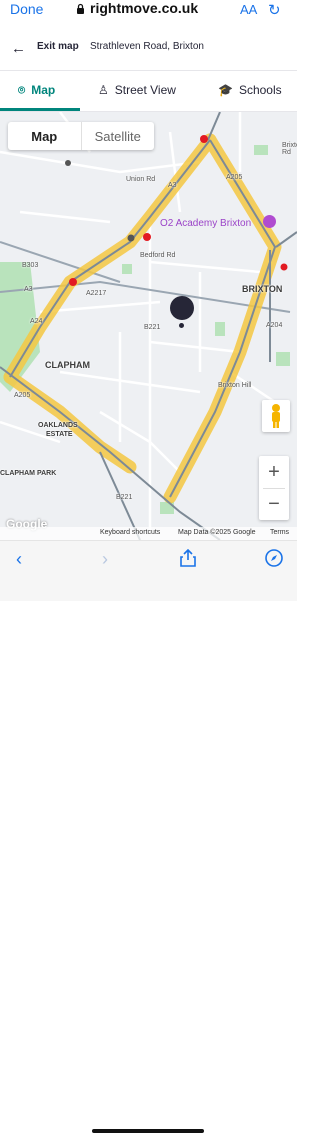 This screenshot has height=1133, width=320. I want to click on road-label: Union Rd, so click(141, 179).